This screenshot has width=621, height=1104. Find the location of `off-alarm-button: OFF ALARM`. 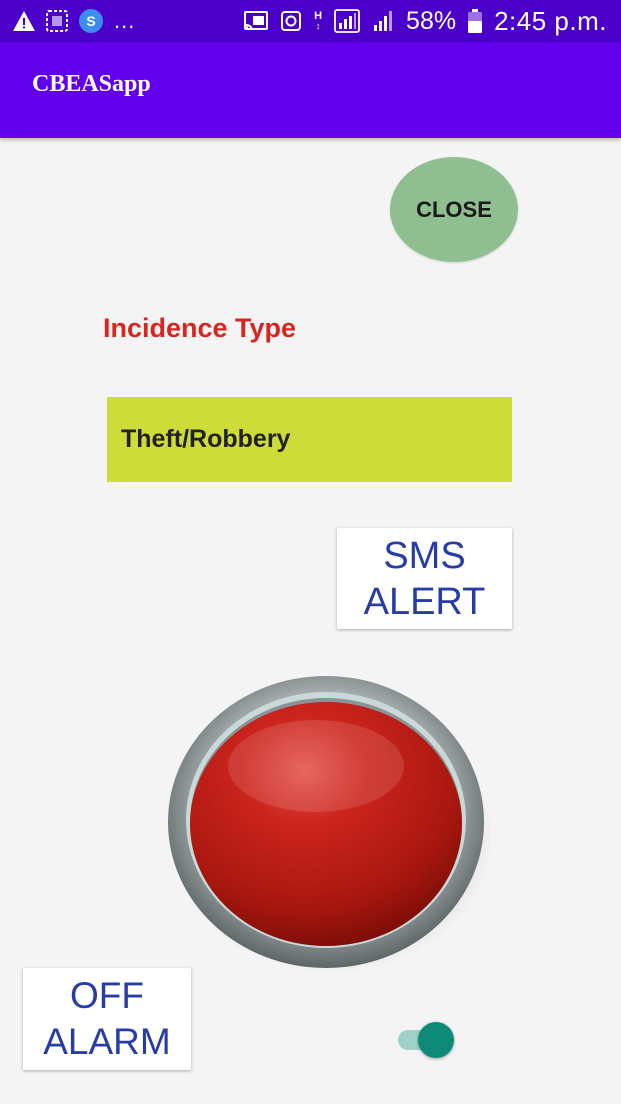

off-alarm-button: OFF ALARM is located at coordinates (107, 1019).